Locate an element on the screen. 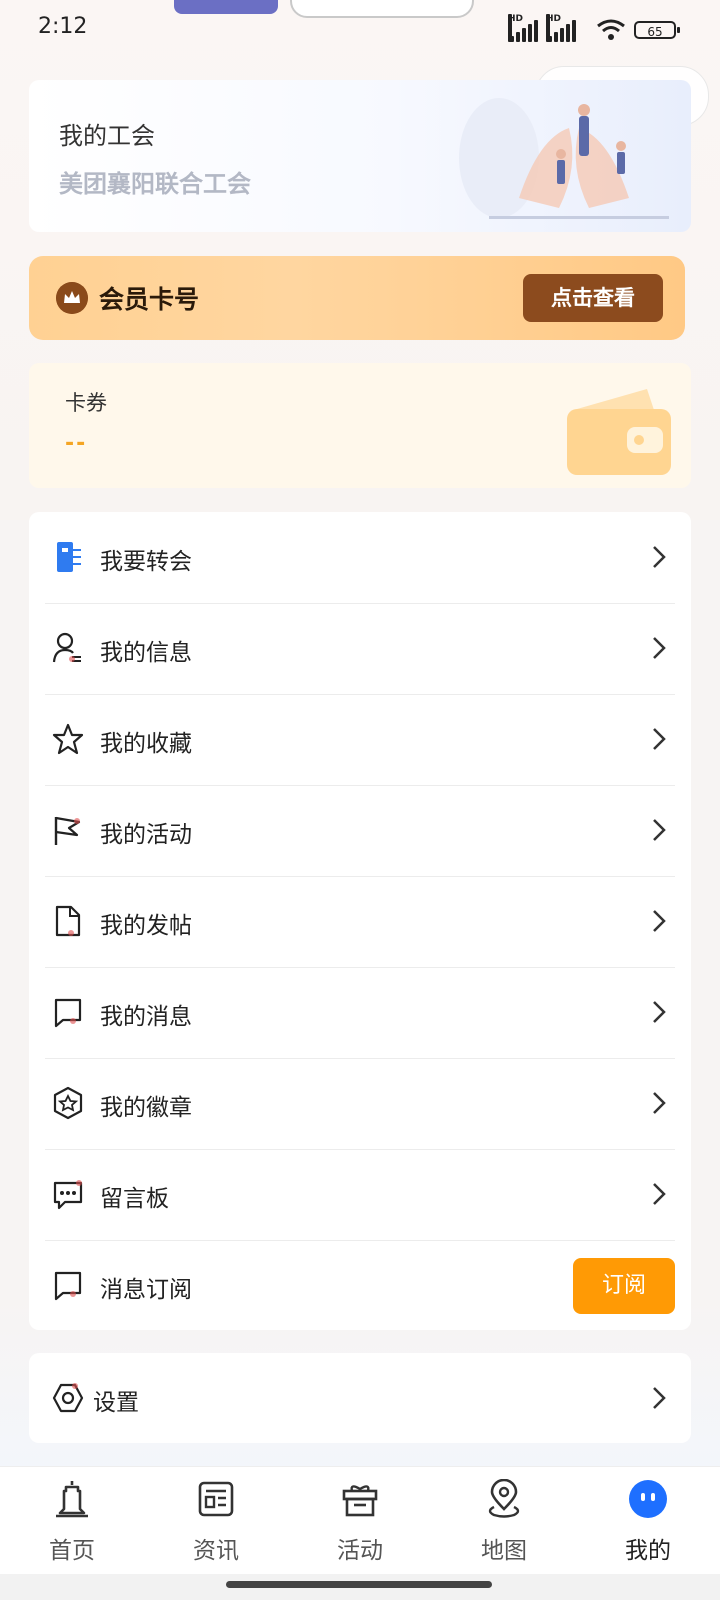  menu-item-favorites: 我的收藏 is located at coordinates (360, 740).